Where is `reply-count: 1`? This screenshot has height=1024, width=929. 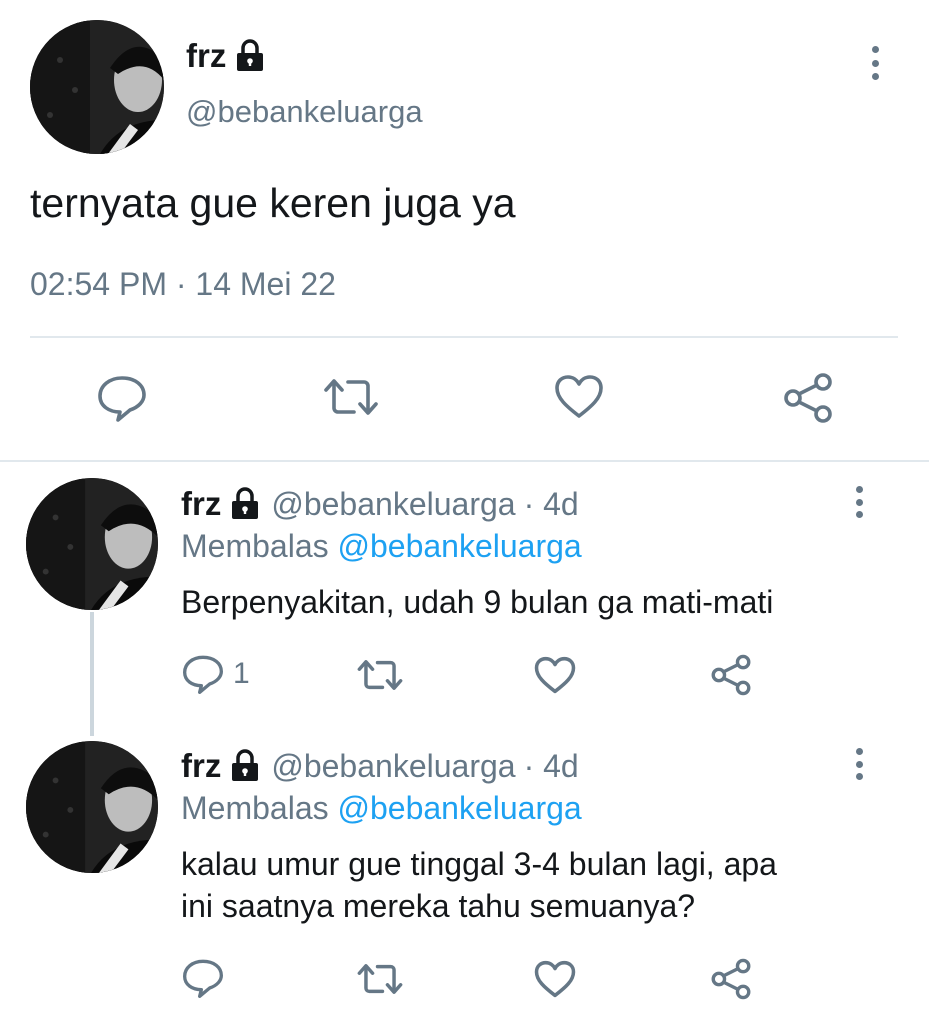
reply-count: 1 is located at coordinates (241, 673).